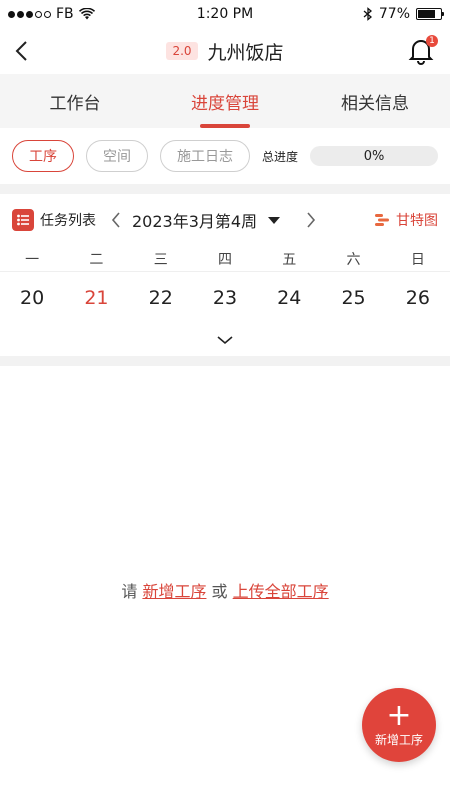 The width and height of the screenshot is (450, 800). I want to click on progress-bar: 0%, so click(374, 156).